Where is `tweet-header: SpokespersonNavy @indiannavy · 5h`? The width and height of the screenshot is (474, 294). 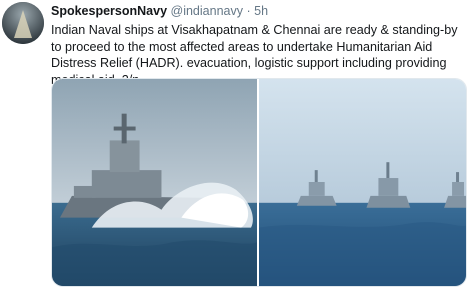
tweet-header: SpokespersonNavy @indiannavy · 5h is located at coordinates (159, 11).